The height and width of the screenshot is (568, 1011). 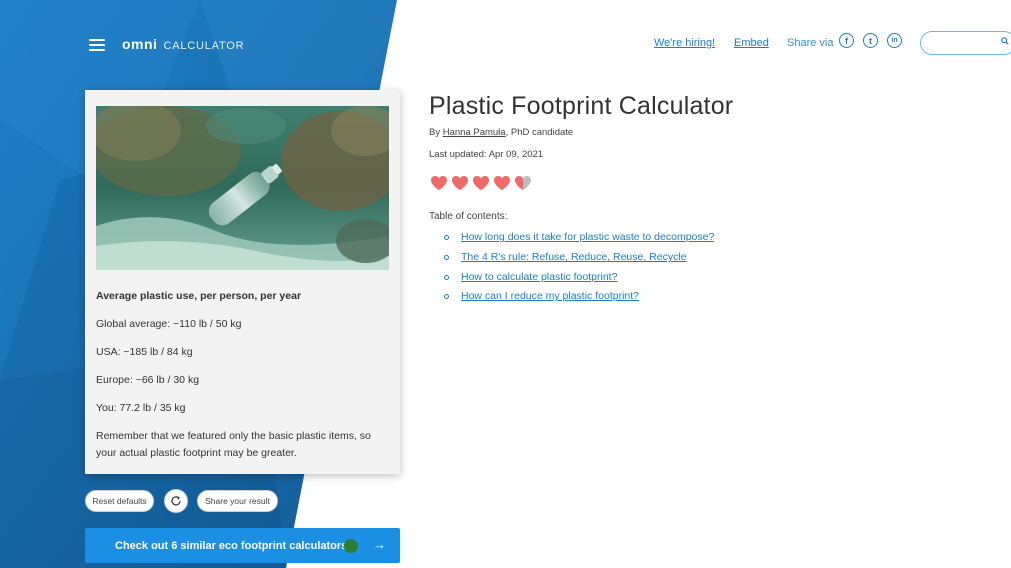 I want to click on page-title: Plastic Footprint Calculator, so click(x=581, y=106).